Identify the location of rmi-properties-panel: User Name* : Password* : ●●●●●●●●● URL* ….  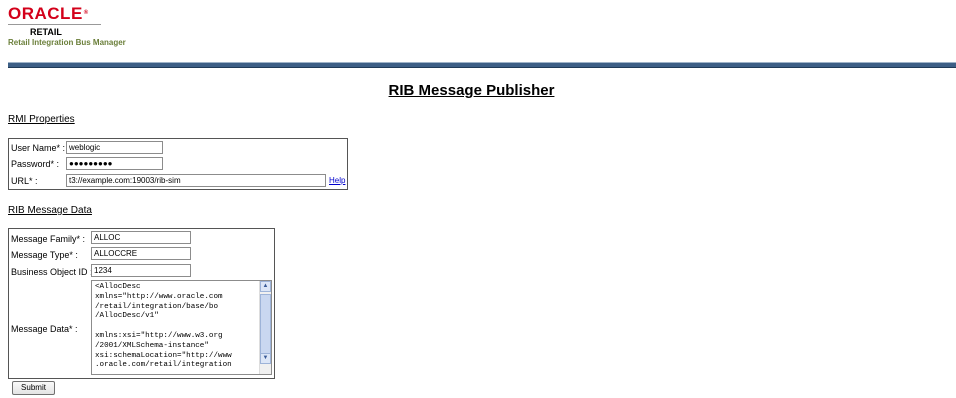
(178, 164).